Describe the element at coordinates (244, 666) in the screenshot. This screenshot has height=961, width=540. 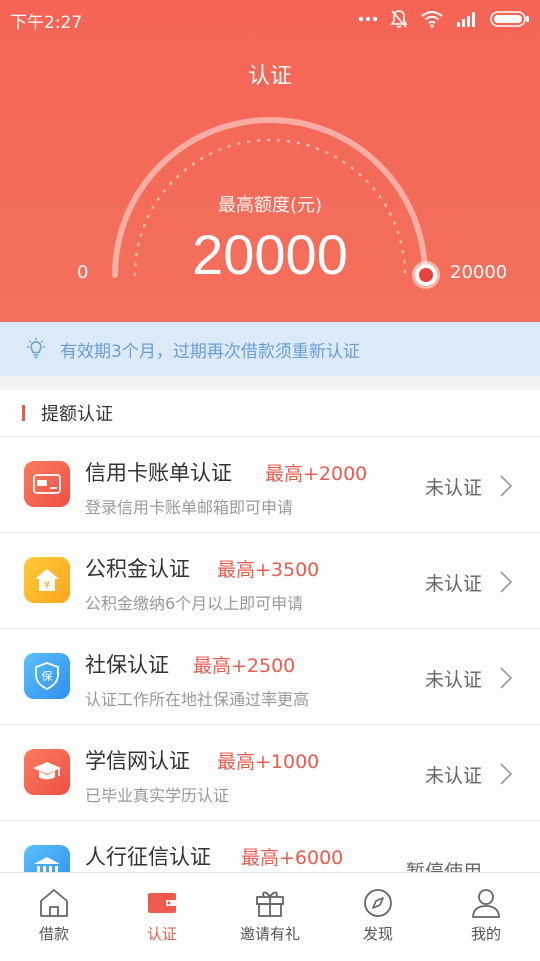
I see `cert-item-bonus: 最高+2500` at that location.